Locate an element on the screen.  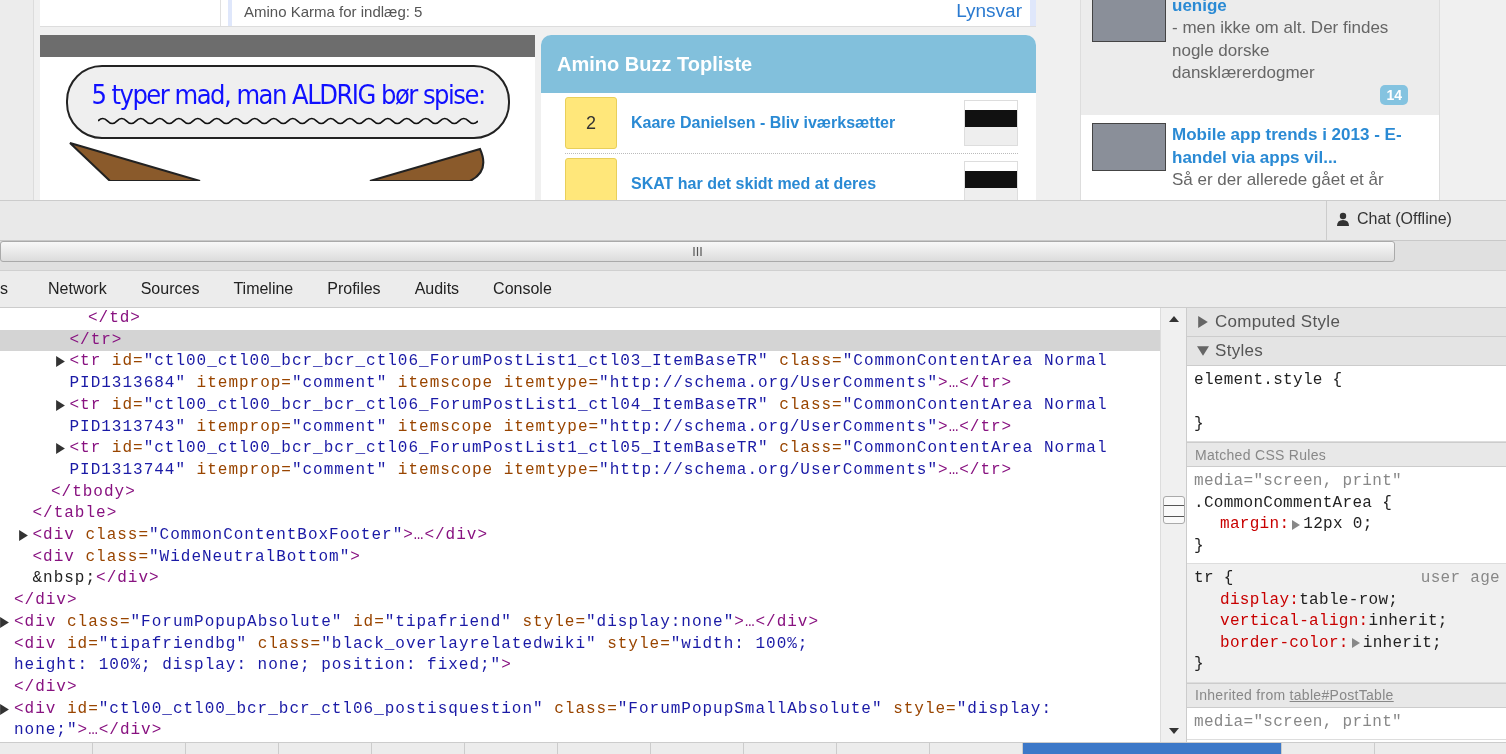
rule-source: user age is located at coordinates (1460, 578).